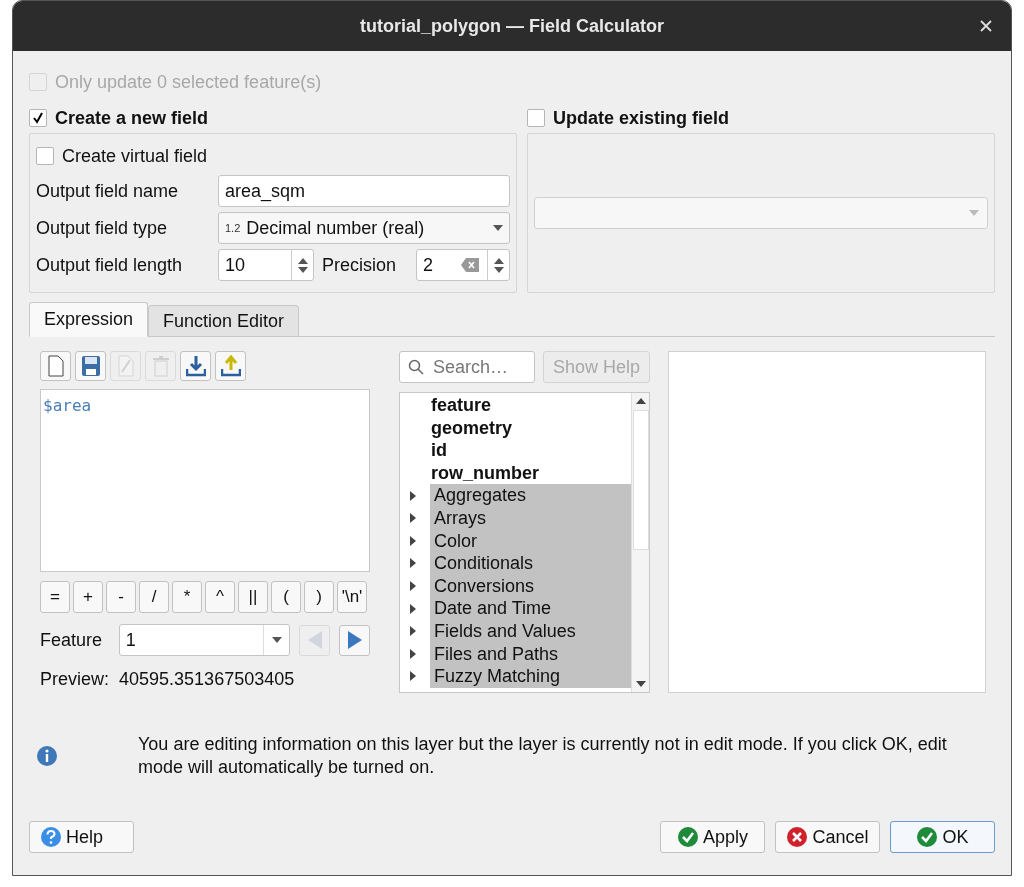 This screenshot has height=887, width=1024. Describe the element at coordinates (88, 597) in the screenshot. I see `operator-button: +` at that location.